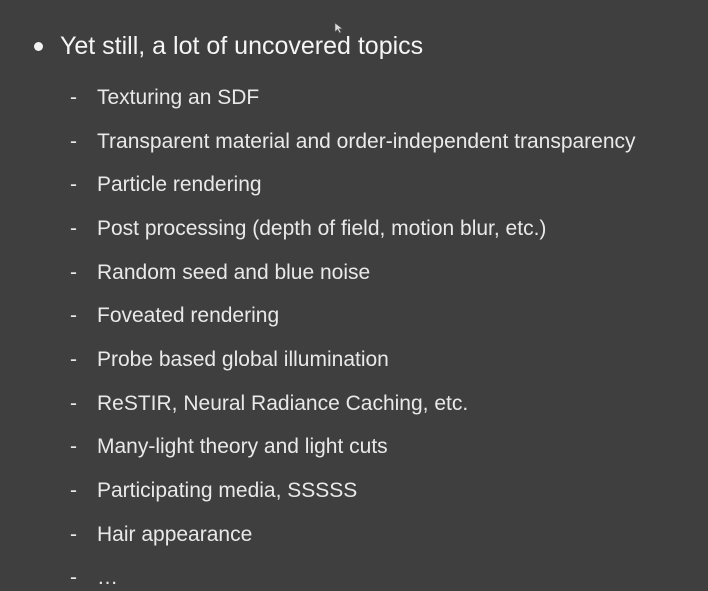 Image resolution: width=708 pixels, height=591 pixels. Describe the element at coordinates (188, 316) in the screenshot. I see `sub-bullet-text: Foveated rendering` at that location.